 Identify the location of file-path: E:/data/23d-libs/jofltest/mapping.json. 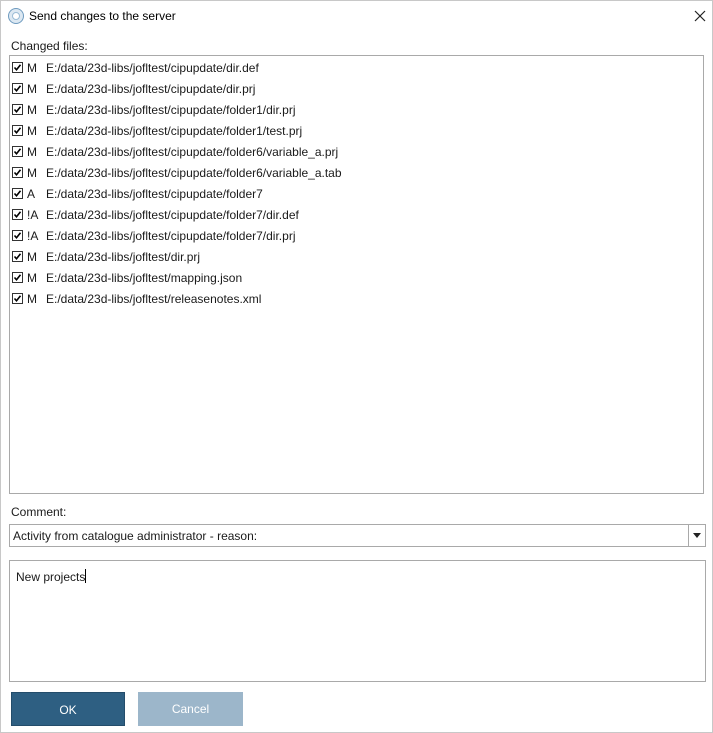
(144, 278).